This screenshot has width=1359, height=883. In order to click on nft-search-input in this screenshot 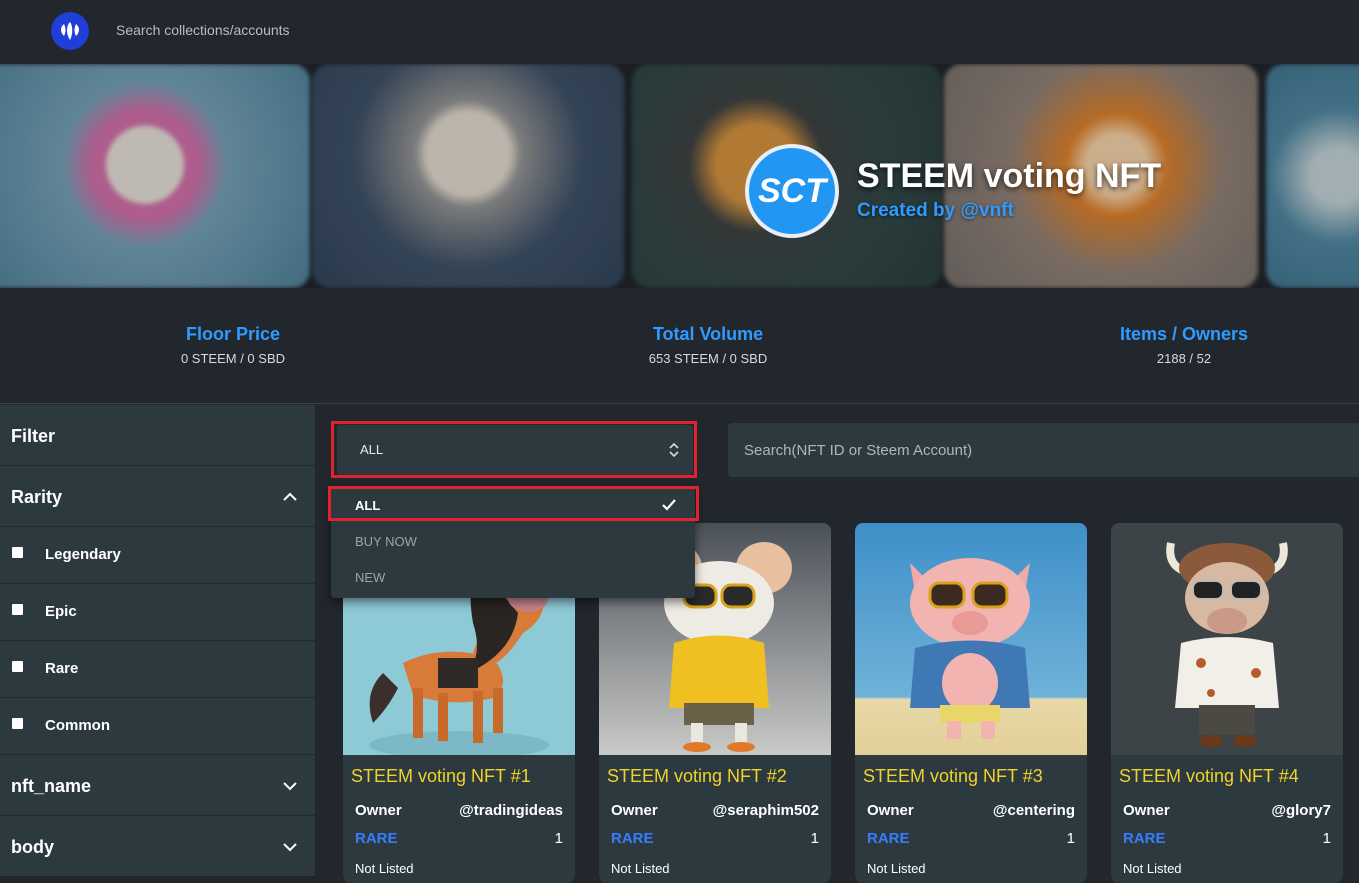, I will do `click(1043, 450)`.